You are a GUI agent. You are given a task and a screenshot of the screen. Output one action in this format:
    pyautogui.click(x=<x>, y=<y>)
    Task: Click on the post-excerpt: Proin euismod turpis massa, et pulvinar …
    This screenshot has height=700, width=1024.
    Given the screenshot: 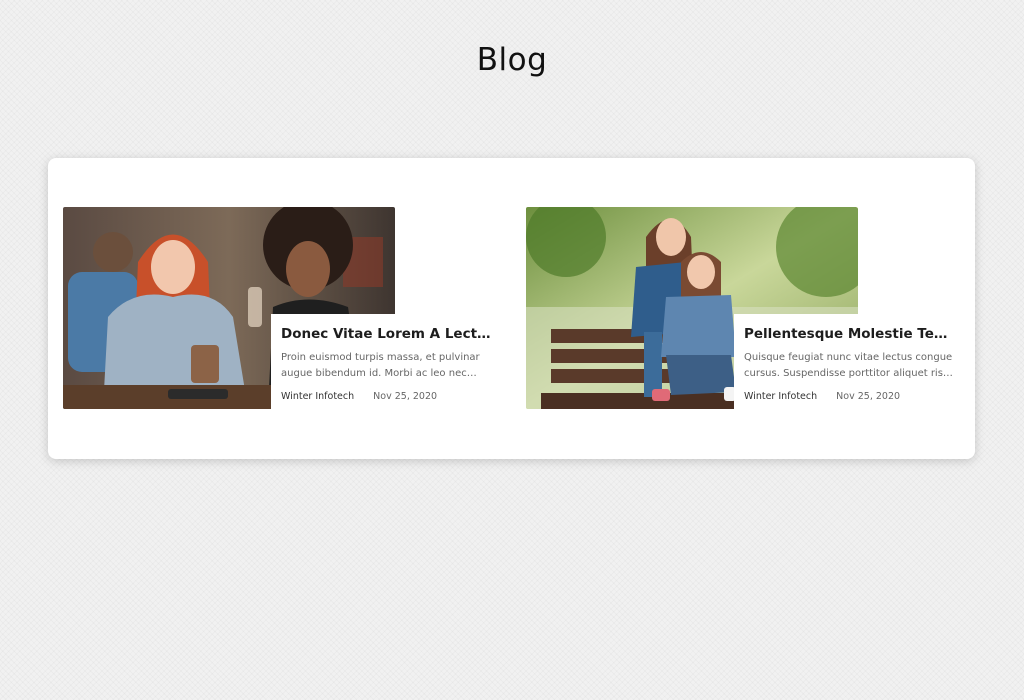 What is the action you would take?
    pyautogui.click(x=380, y=365)
    